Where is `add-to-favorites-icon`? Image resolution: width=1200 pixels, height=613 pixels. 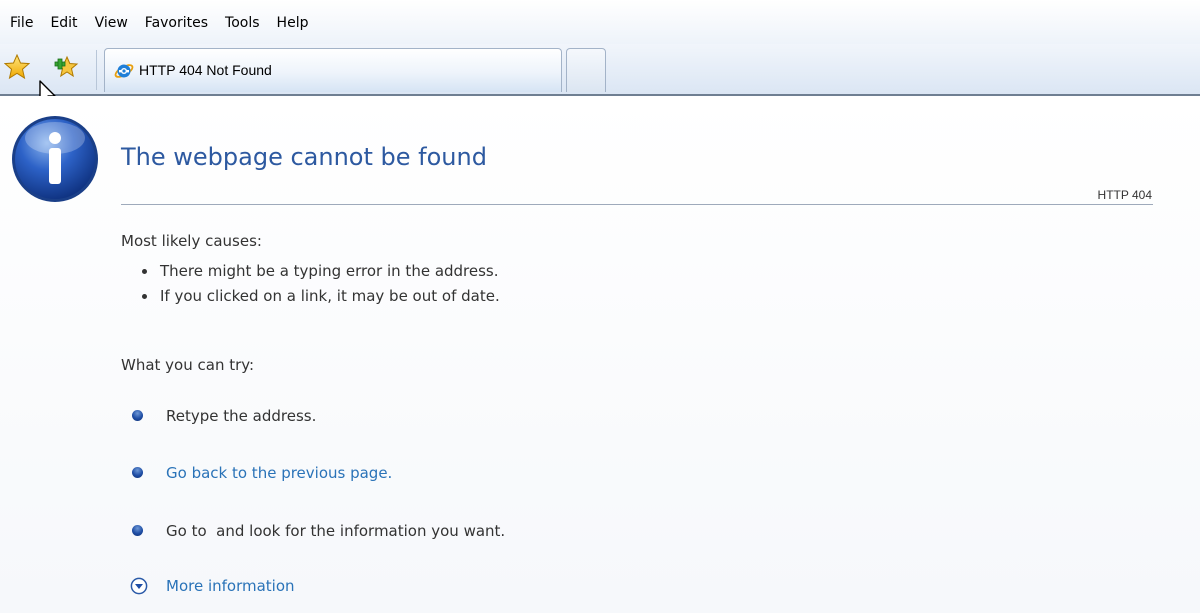
add-to-favorites-icon is located at coordinates (66, 67).